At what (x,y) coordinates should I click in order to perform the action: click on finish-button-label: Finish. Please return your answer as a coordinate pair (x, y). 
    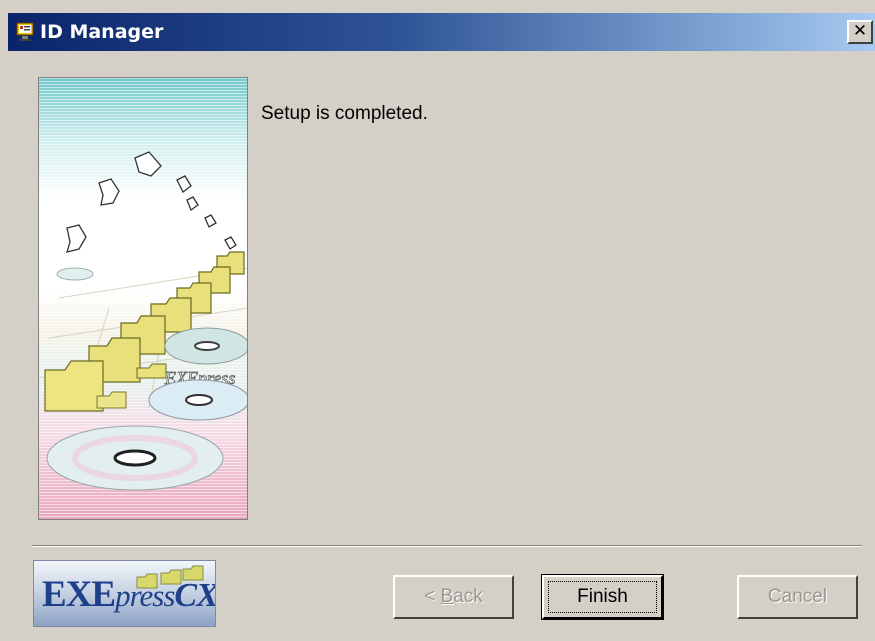
    Looking at the image, I should click on (602, 597).